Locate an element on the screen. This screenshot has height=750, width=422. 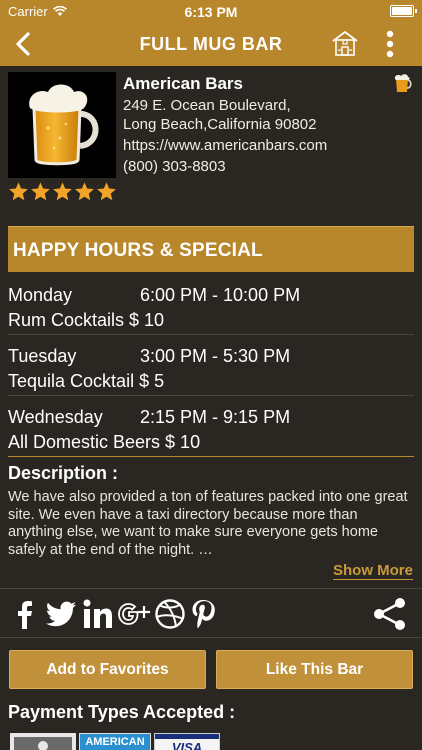
happy-hours-title: HAPPY HOURS & SPECIAL is located at coordinates (138, 250).